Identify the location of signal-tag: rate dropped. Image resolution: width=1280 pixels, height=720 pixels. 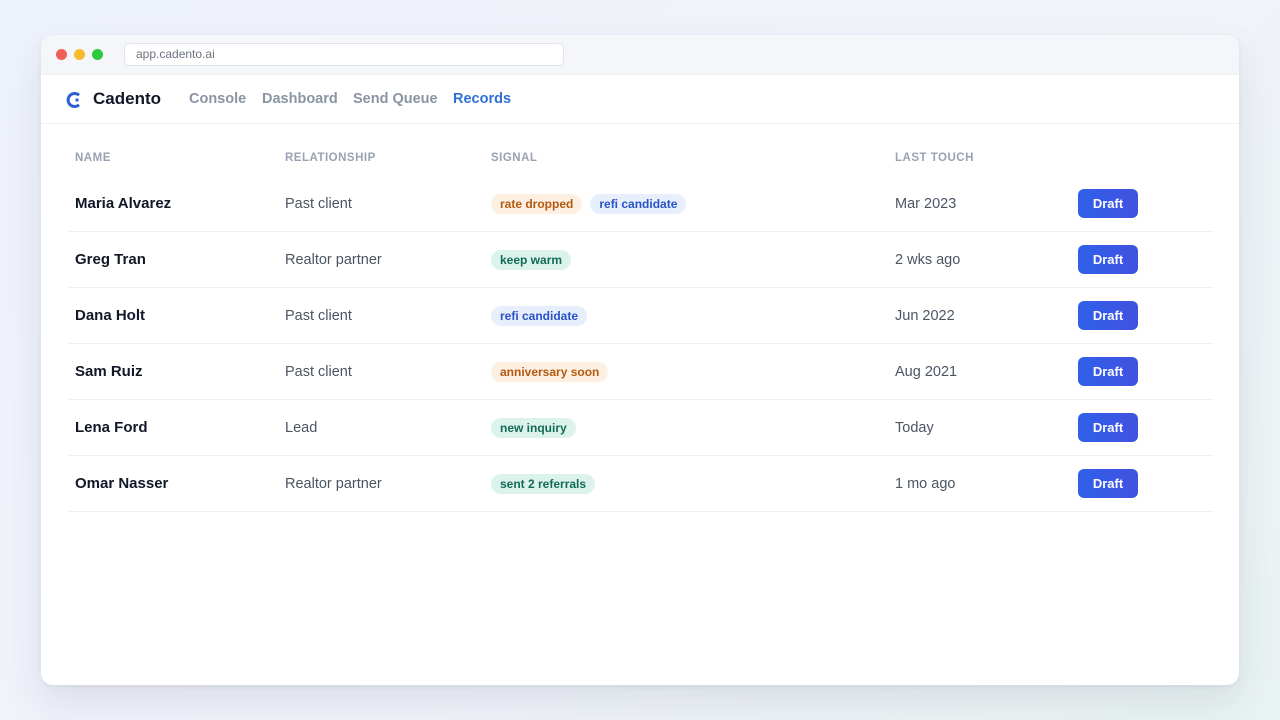
(537, 203).